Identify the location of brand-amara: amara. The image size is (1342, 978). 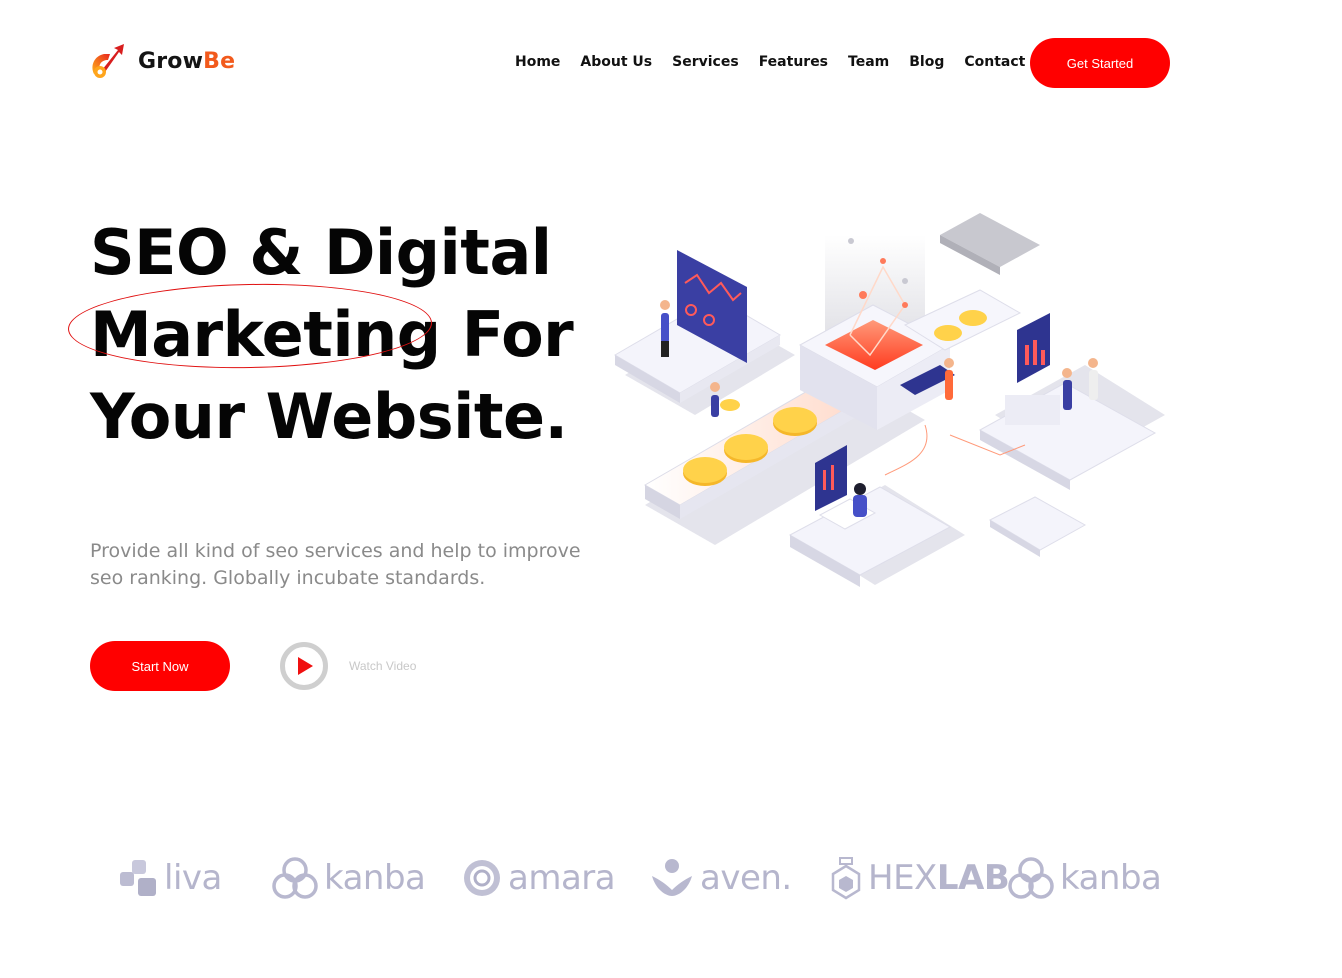
(539, 878).